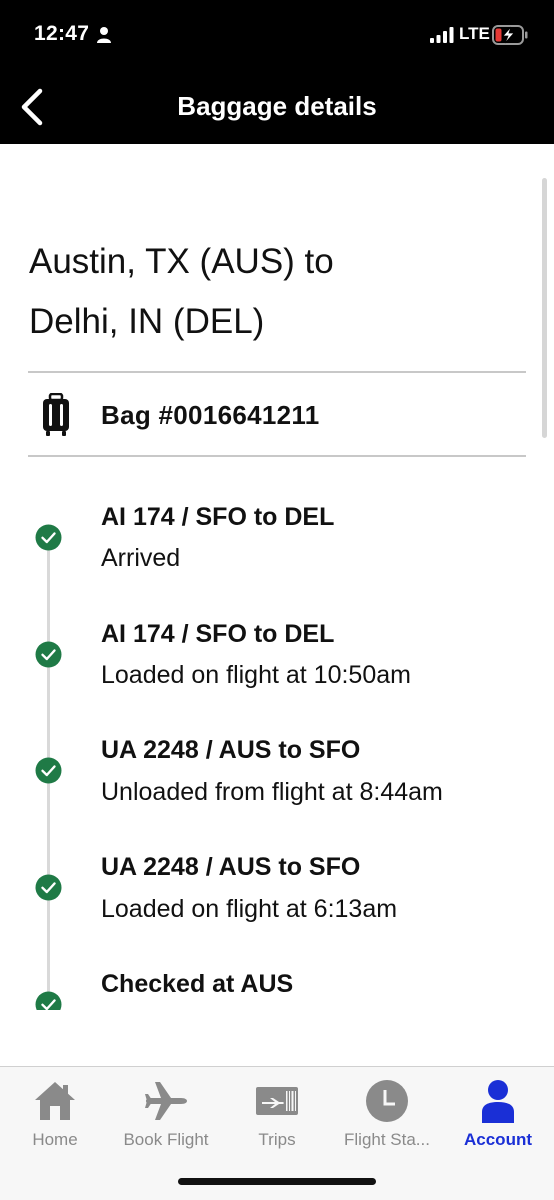  Describe the element at coordinates (166, 1139) in the screenshot. I see `tab-label: Book Flight` at that location.